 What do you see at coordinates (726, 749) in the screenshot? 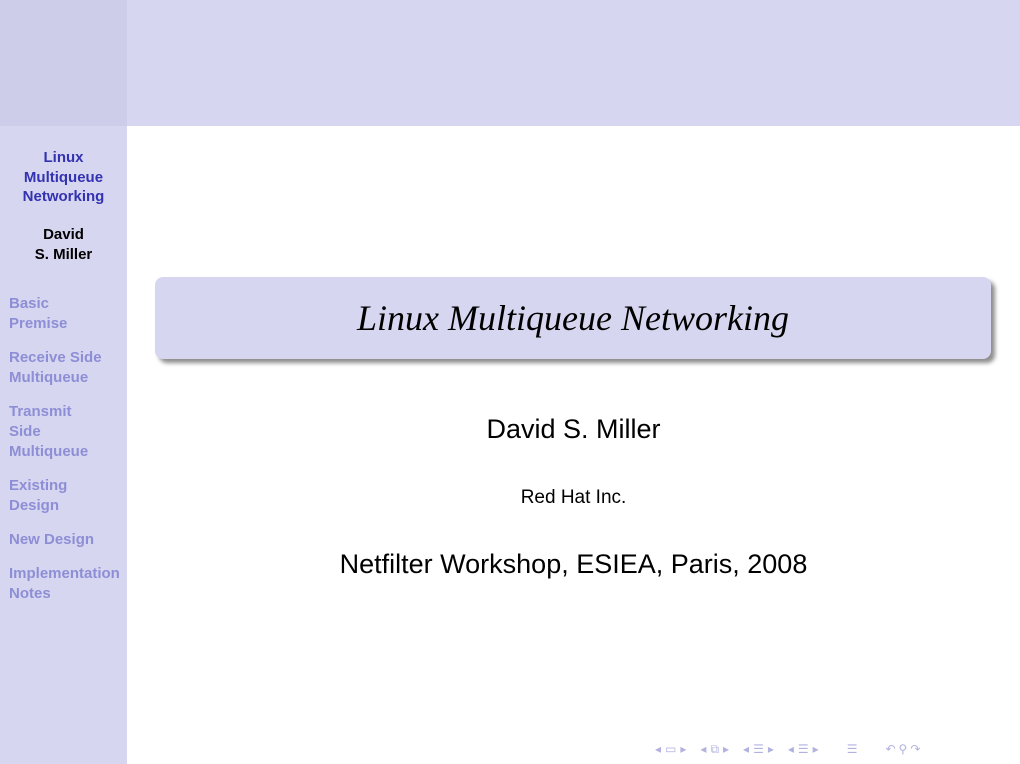
I see `subsection-next-icon: ▸` at bounding box center [726, 749].